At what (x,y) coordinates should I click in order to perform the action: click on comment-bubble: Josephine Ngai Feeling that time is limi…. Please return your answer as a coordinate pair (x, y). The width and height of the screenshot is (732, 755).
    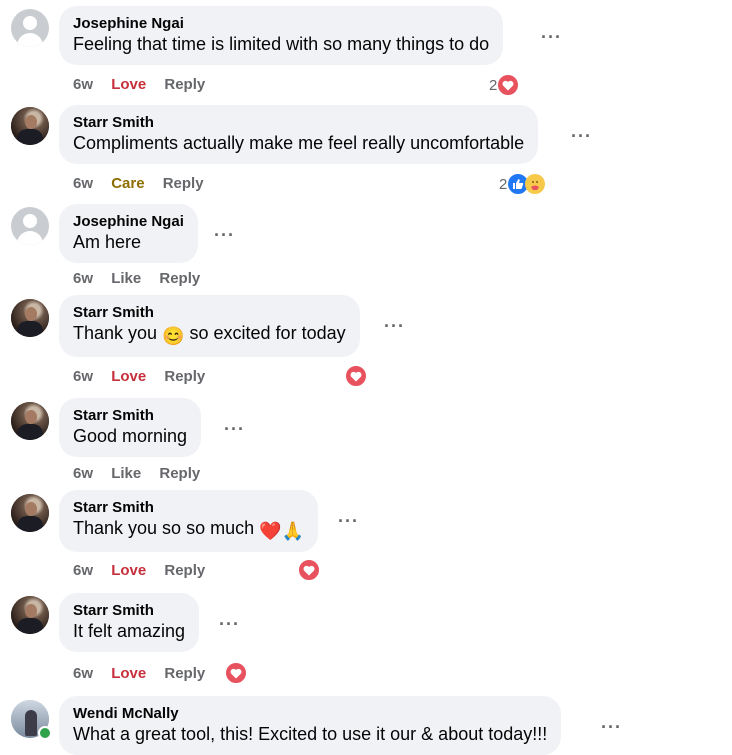
    Looking at the image, I should click on (281, 35).